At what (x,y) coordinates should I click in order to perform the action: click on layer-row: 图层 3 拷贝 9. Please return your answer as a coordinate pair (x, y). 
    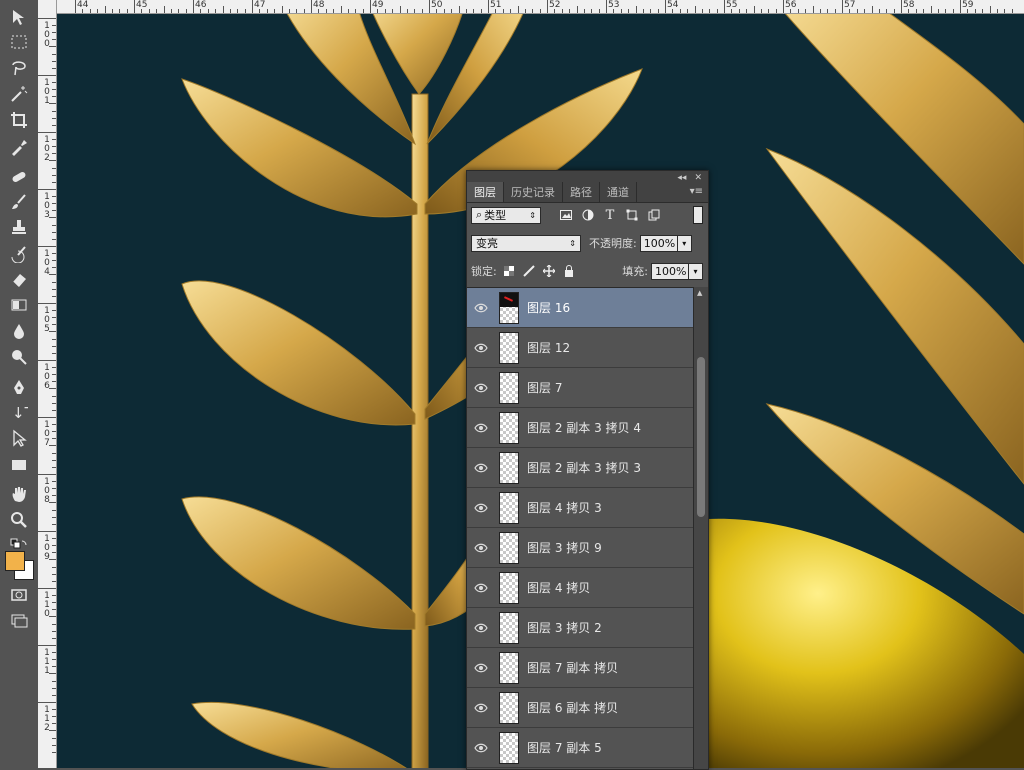
    Looking at the image, I should click on (580, 548).